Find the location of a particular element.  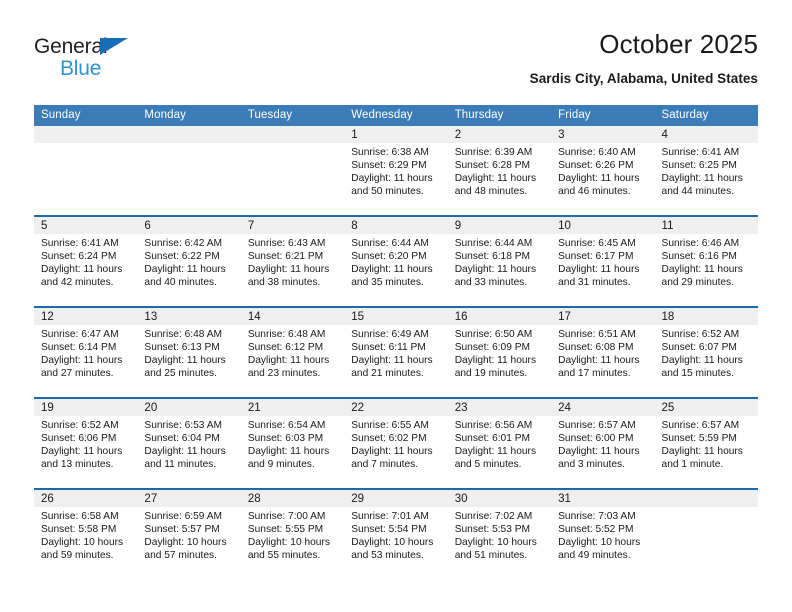

sunset-text: Sunset: 5:58 PM is located at coordinates (79, 530).